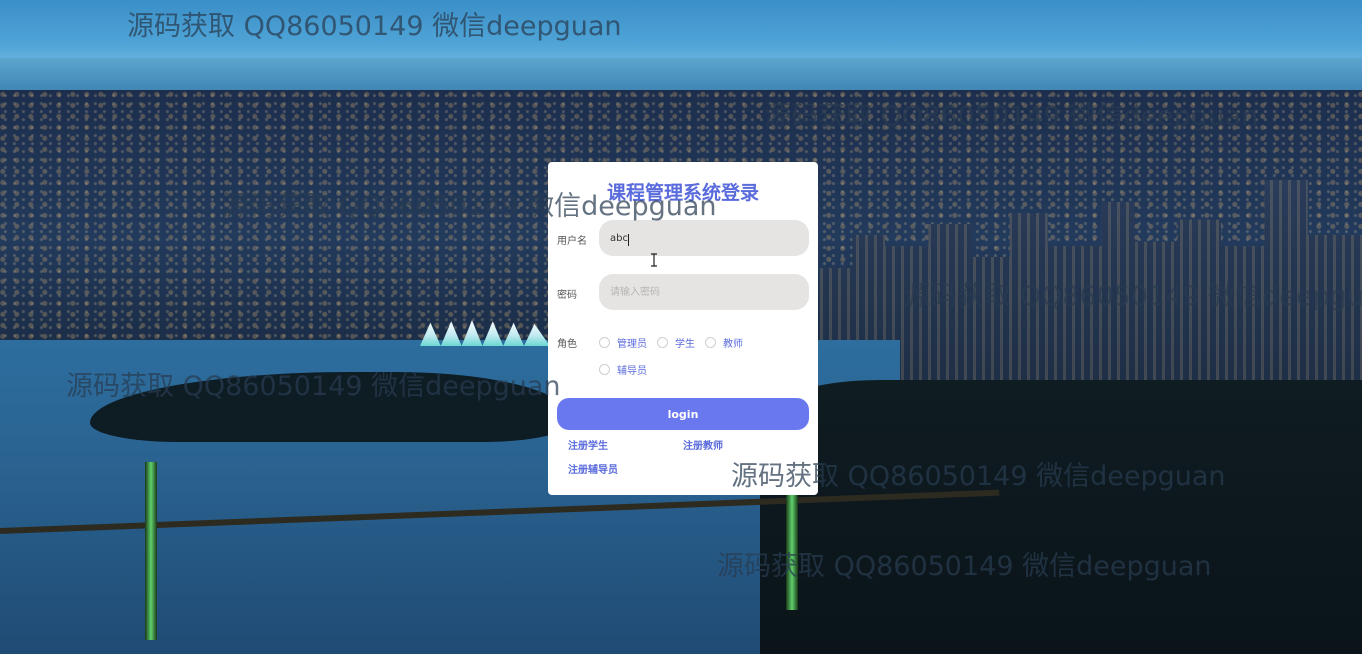 The width and height of the screenshot is (1362, 654). Describe the element at coordinates (632, 371) in the screenshot. I see `role-option-label: 辅导员` at that location.